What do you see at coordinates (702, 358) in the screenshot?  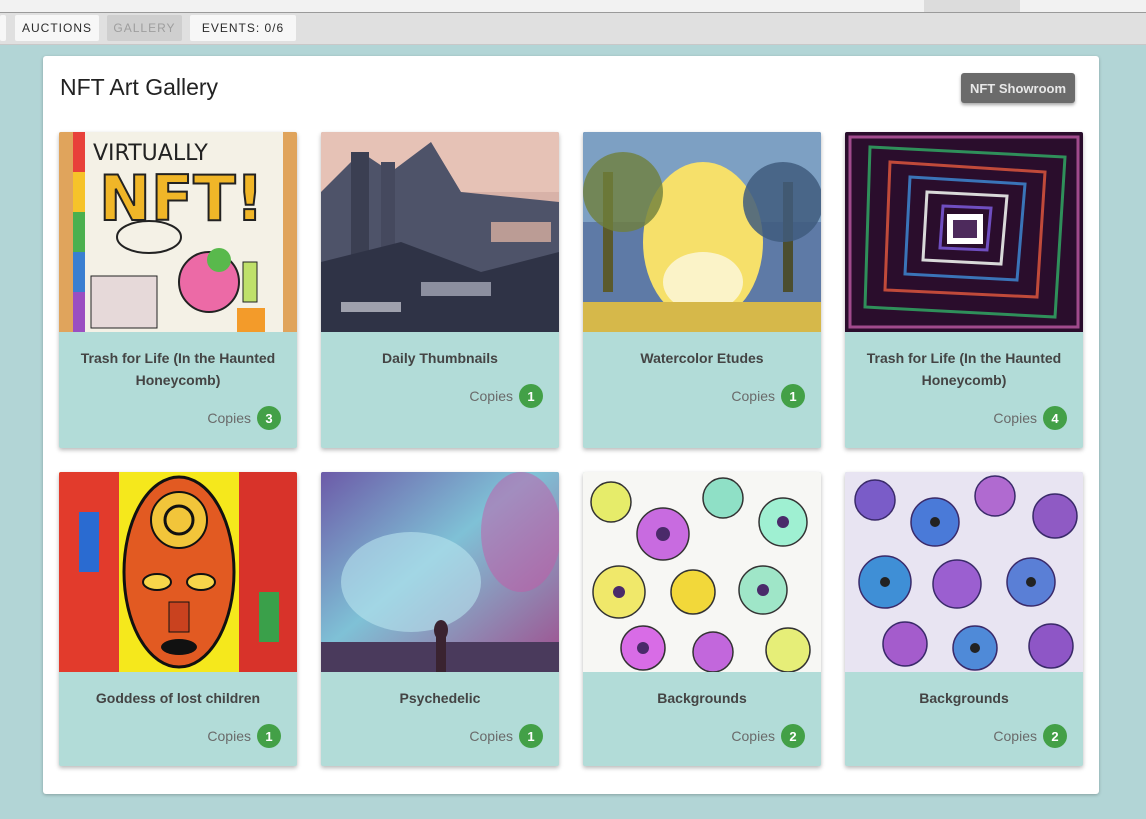 I see `nft-title: Watercolor Etudes` at bounding box center [702, 358].